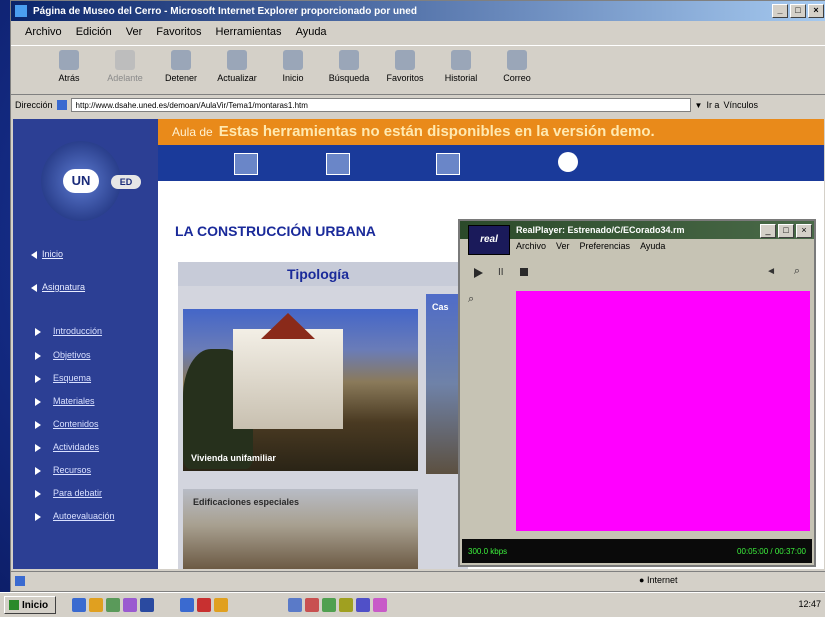 The image size is (825, 617). I want to click on folder-quicklaunch-icon, so click(96, 605).